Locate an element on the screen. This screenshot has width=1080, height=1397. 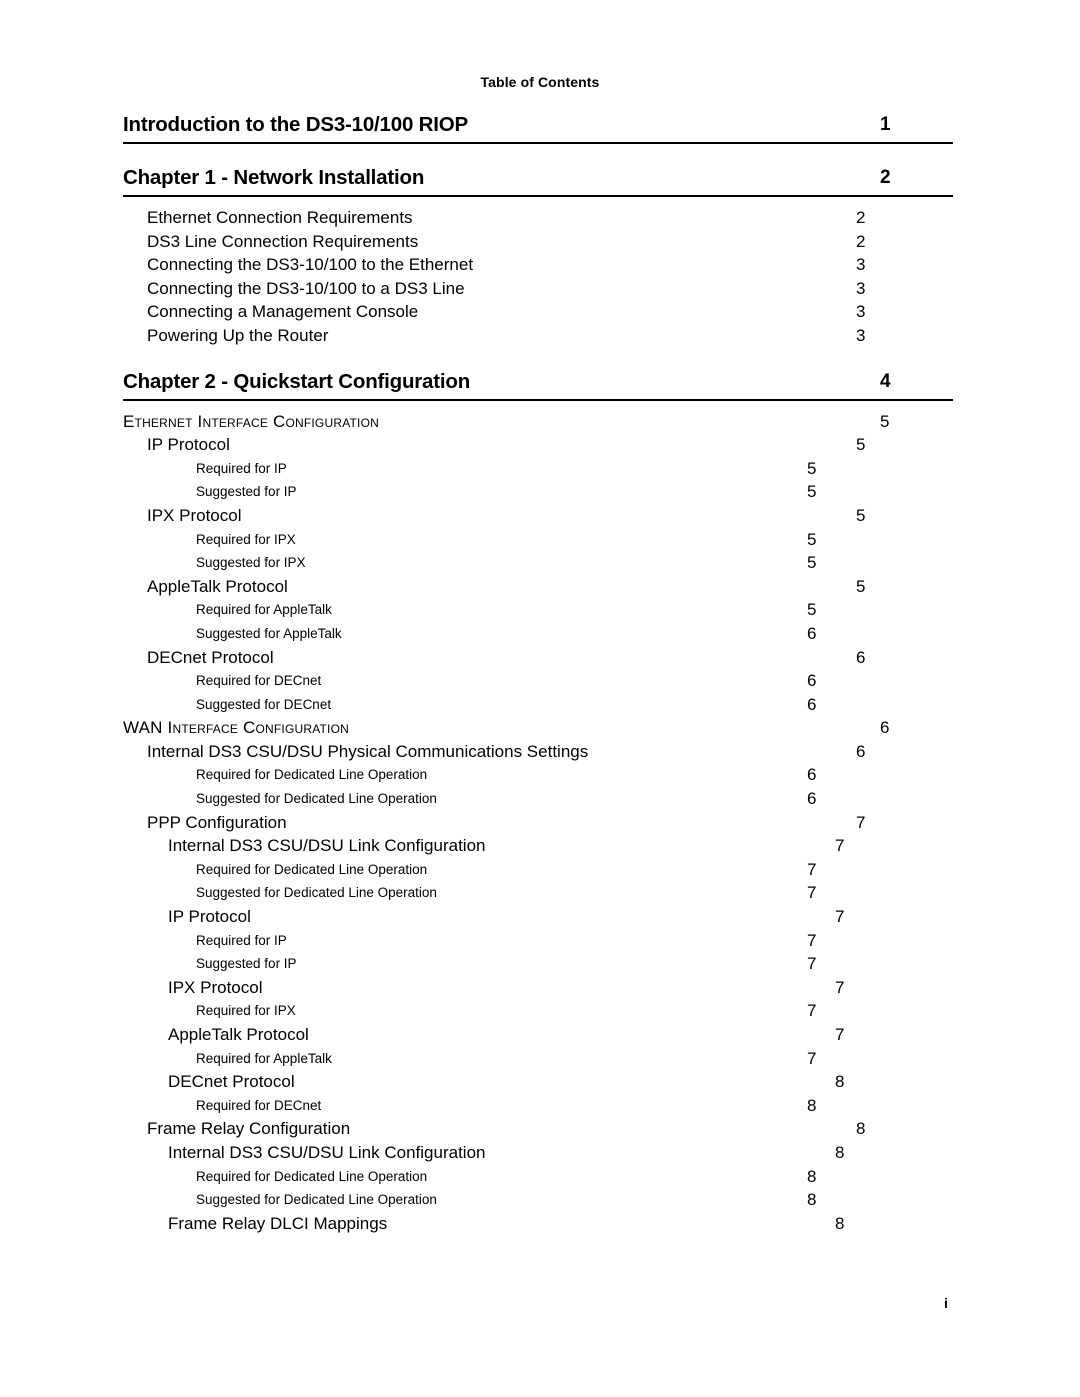
toc-entry: Ethernet Connection Requirements 2 is located at coordinates (538, 218).